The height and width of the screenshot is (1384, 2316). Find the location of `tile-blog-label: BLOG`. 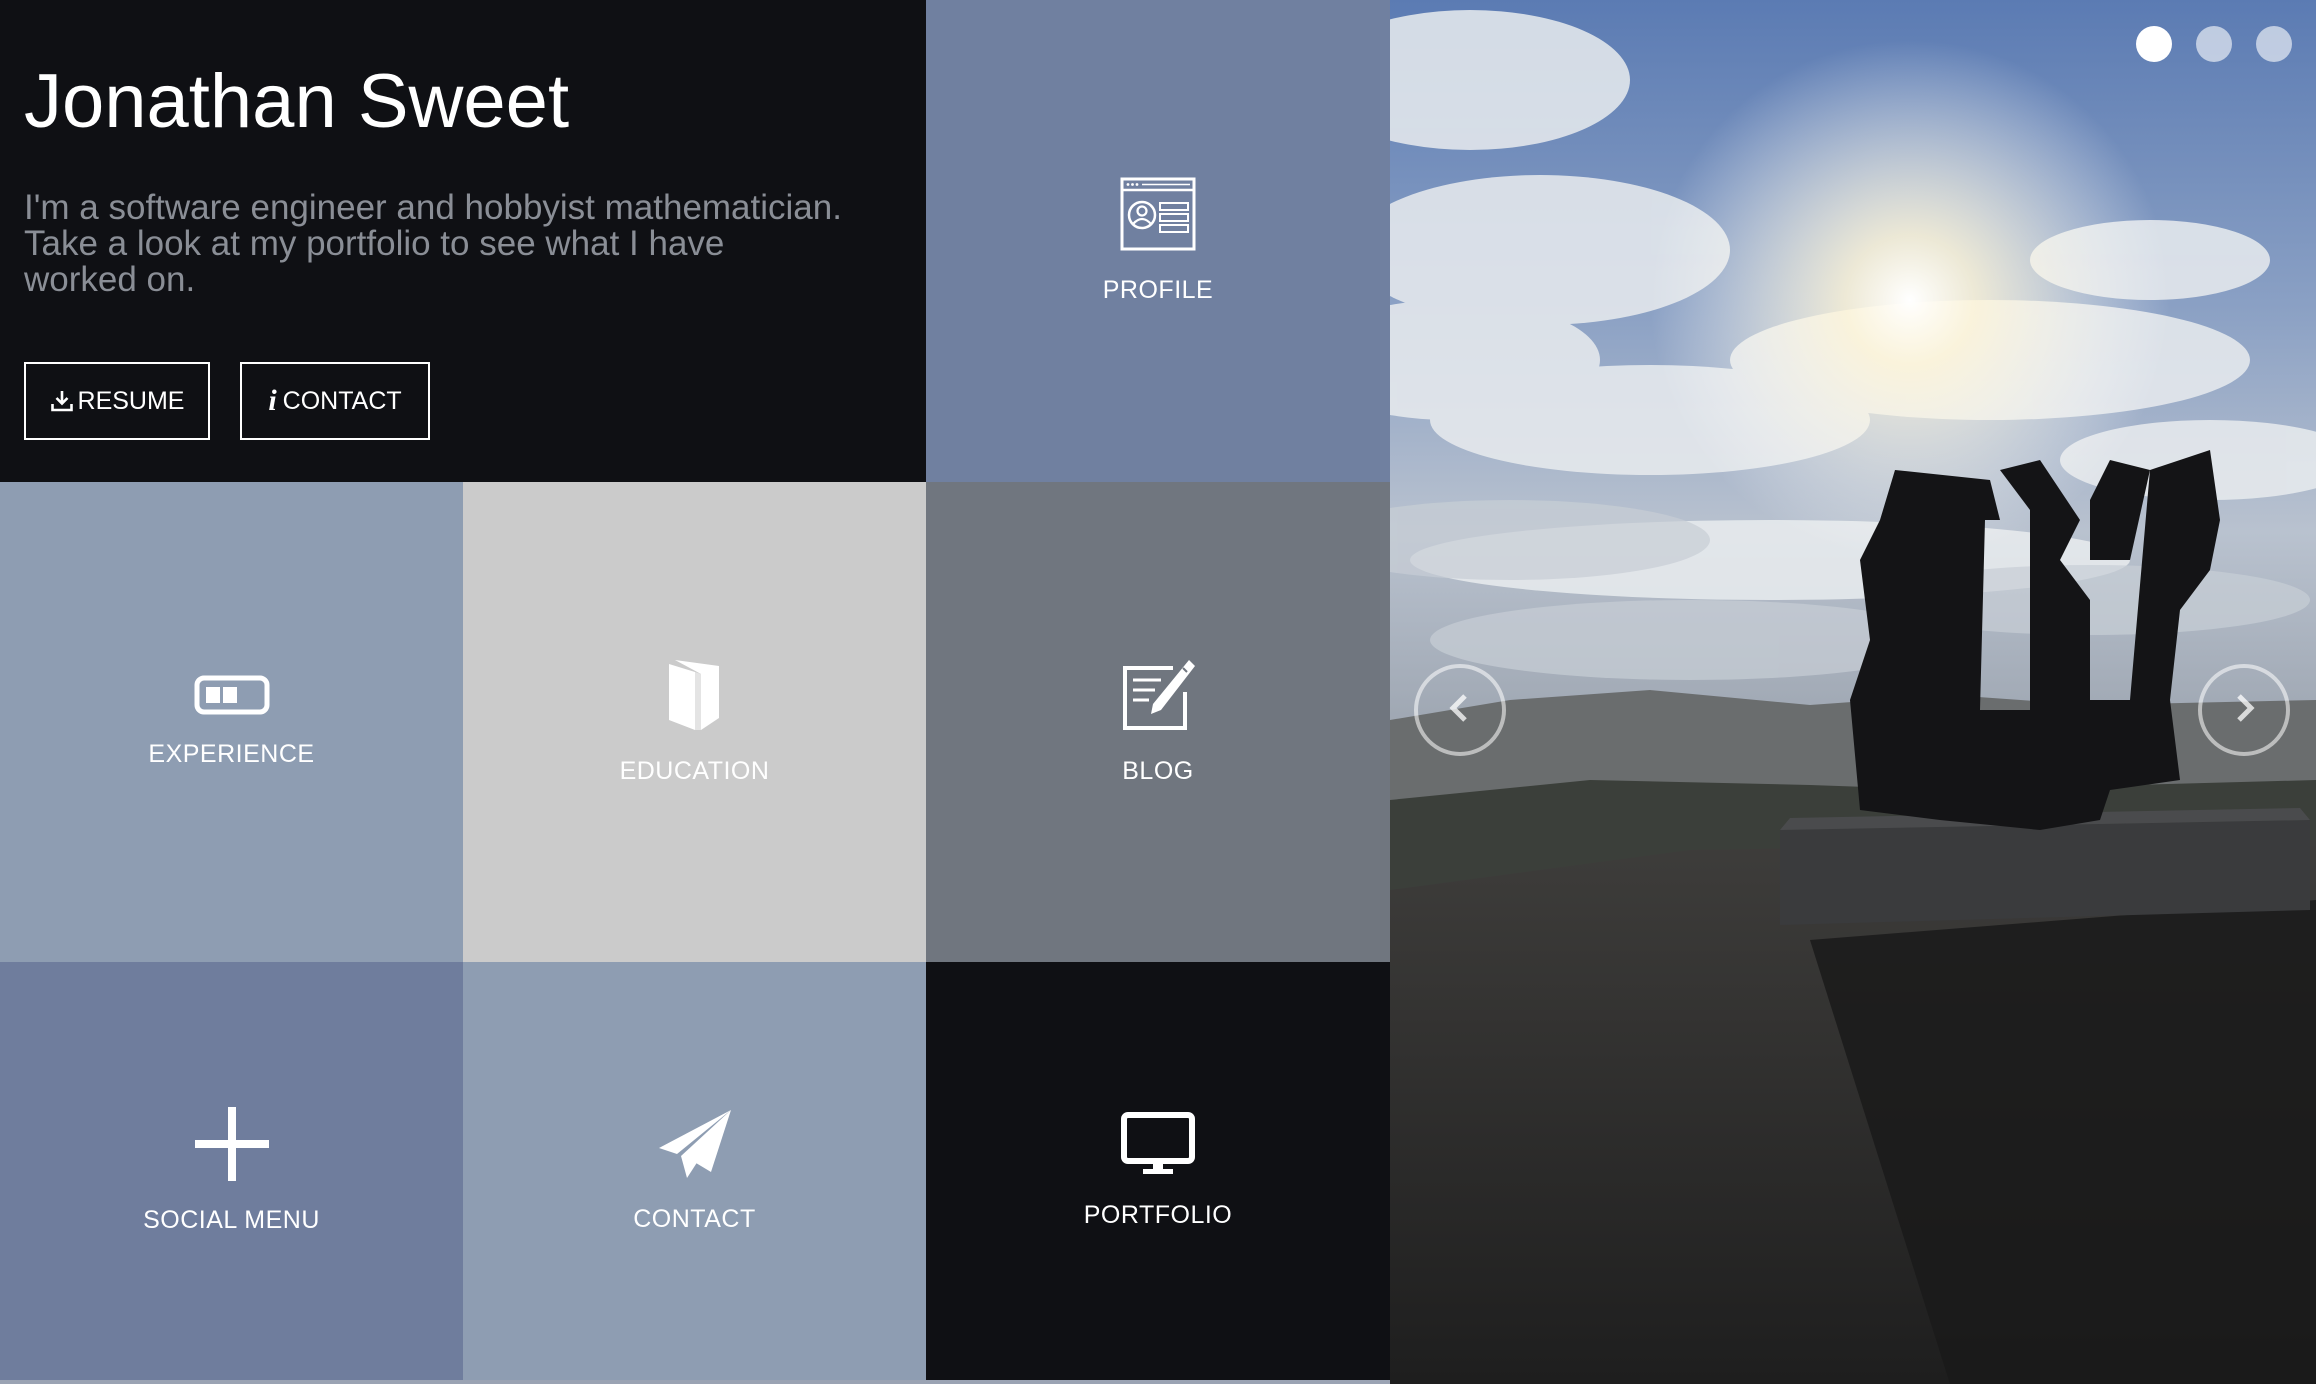

tile-blog-label: BLOG is located at coordinates (1158, 771).